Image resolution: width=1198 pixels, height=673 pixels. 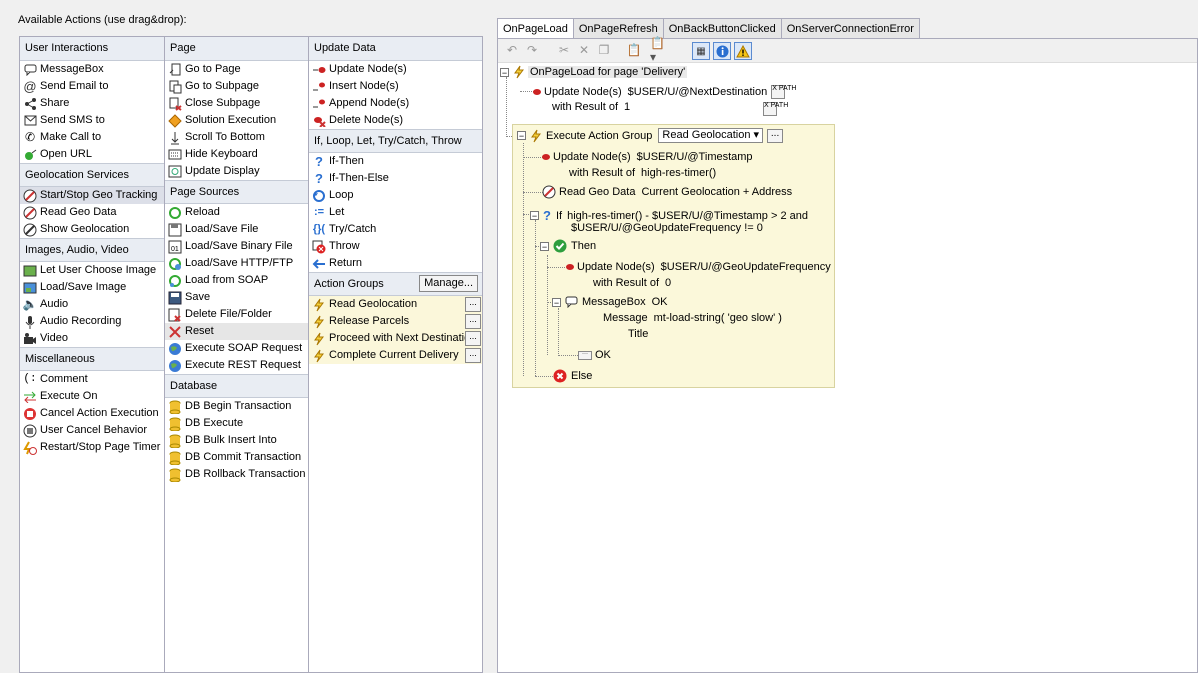 What do you see at coordinates (236, 137) in the screenshot?
I see `action-scroll-to-bottom: Scroll To Bottom` at bounding box center [236, 137].